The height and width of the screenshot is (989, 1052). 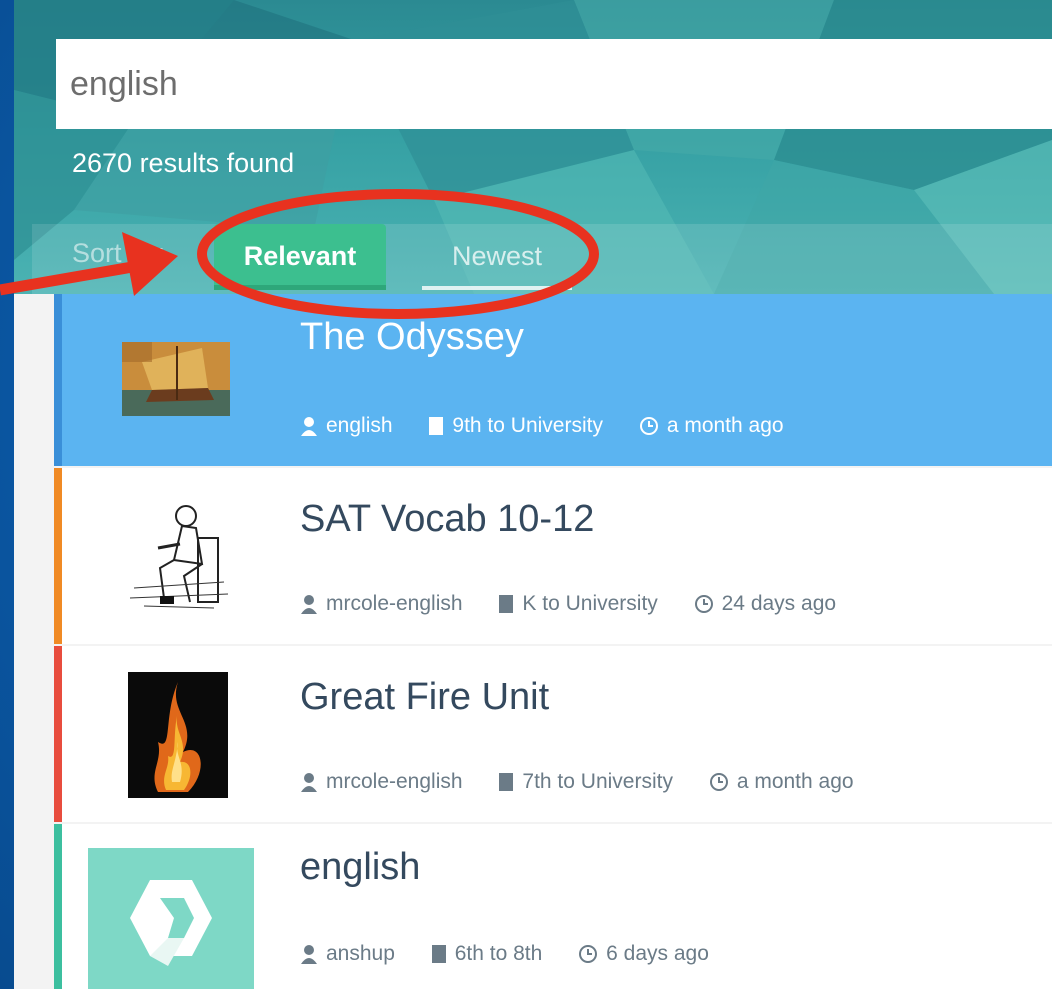 I want to click on card-meta: anshup 6th to 8th 6 days ago, so click(x=519, y=956).